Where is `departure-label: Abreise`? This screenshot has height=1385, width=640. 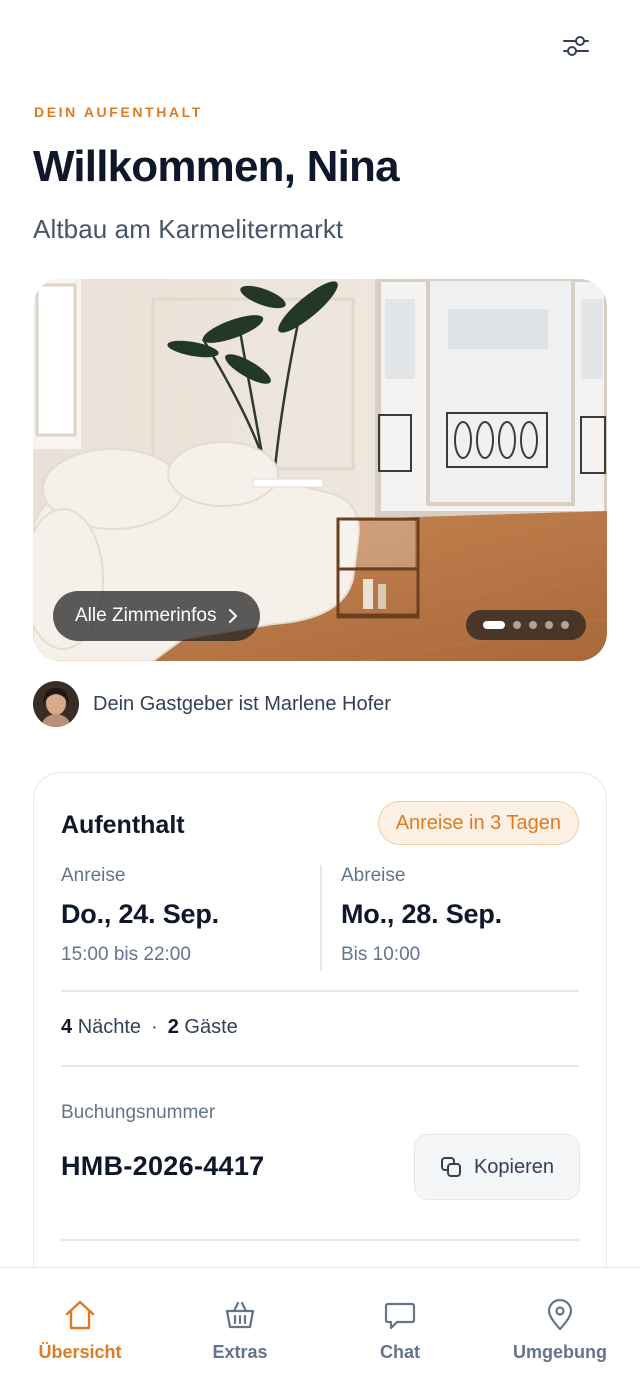
departure-label: Abreise is located at coordinates (373, 875).